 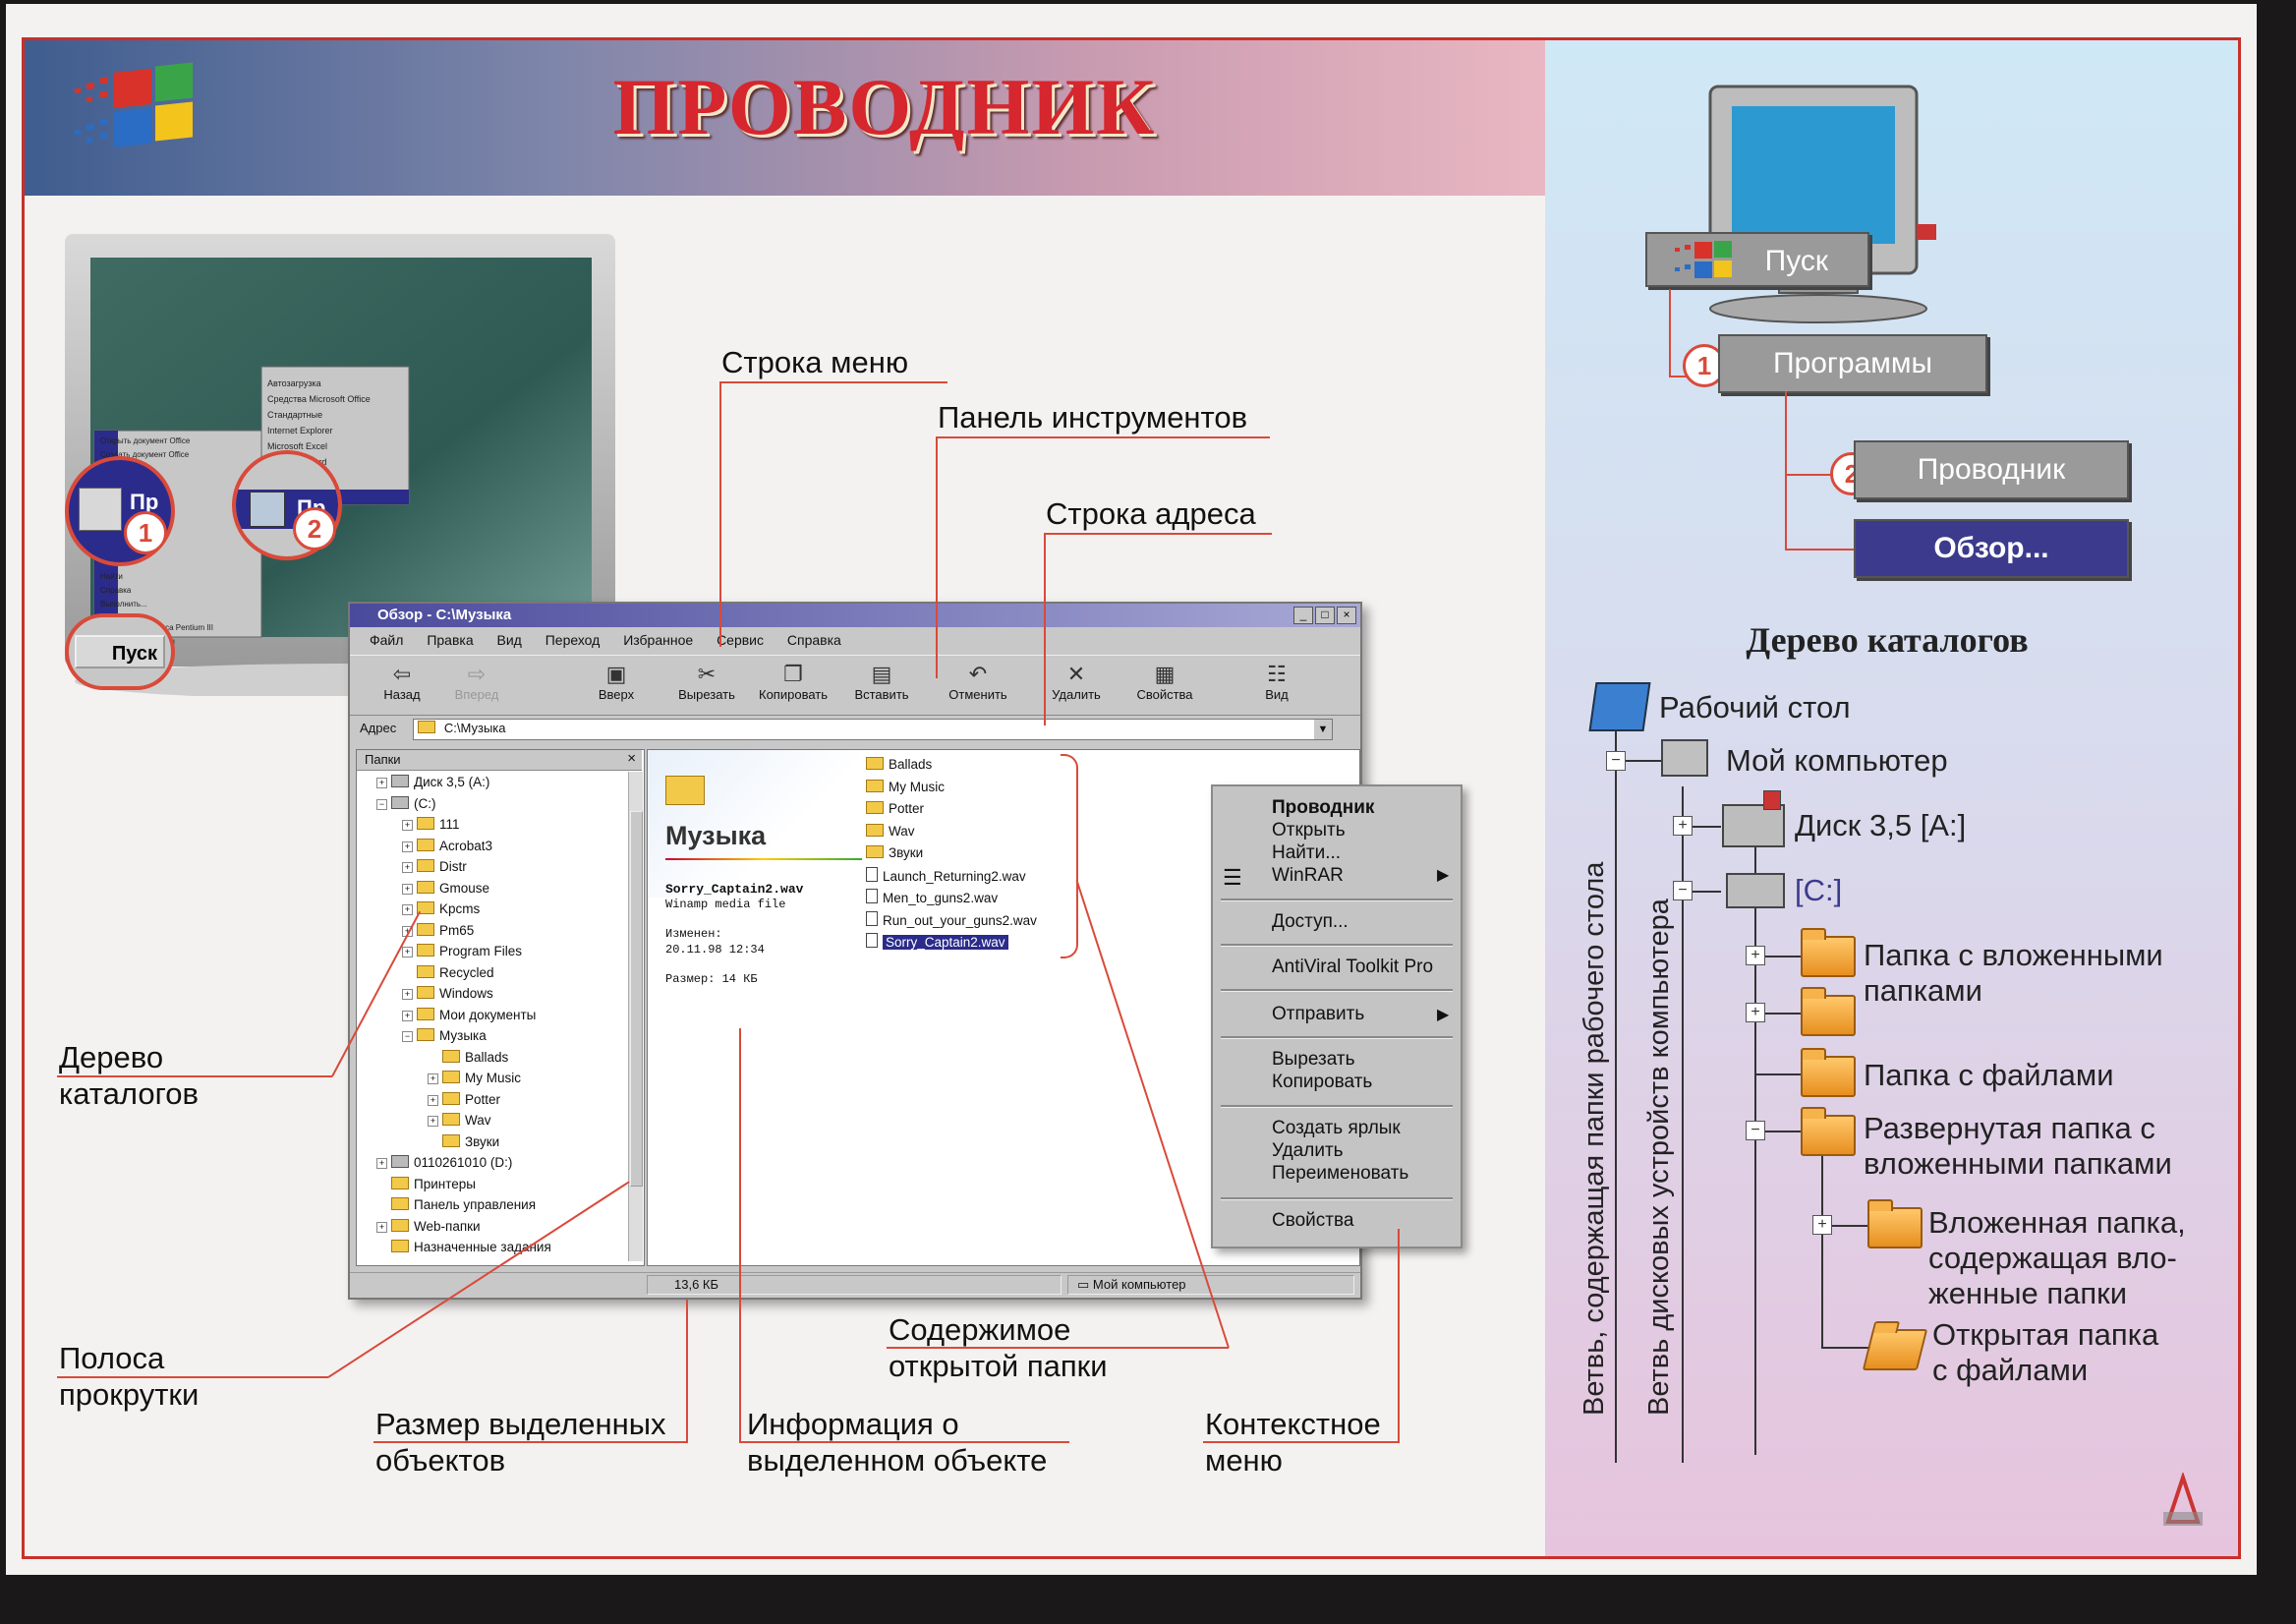 I want to click on tree-nested-2: содержащая вло-, so click(x=2053, y=1258).